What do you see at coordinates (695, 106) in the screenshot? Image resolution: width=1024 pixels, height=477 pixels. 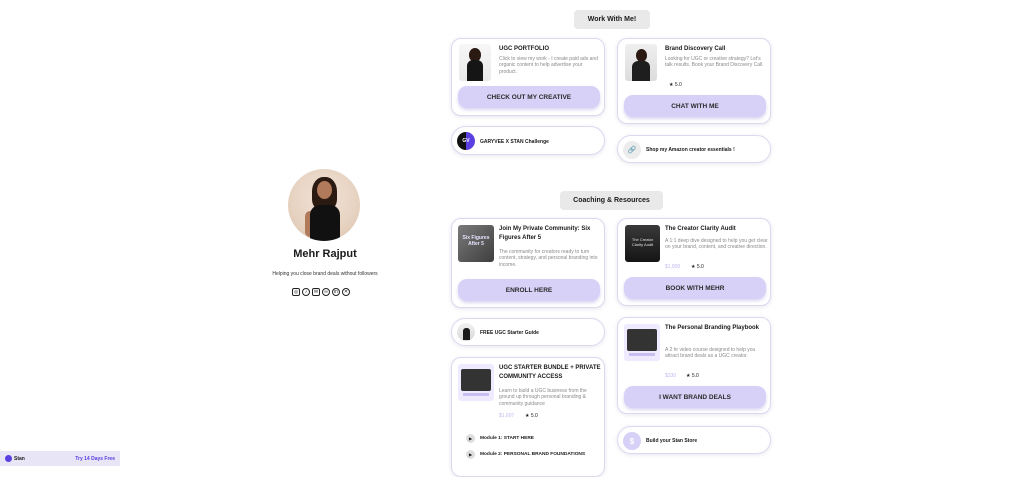 I see `chat-with-me-button: CHAT WITH ME` at bounding box center [695, 106].